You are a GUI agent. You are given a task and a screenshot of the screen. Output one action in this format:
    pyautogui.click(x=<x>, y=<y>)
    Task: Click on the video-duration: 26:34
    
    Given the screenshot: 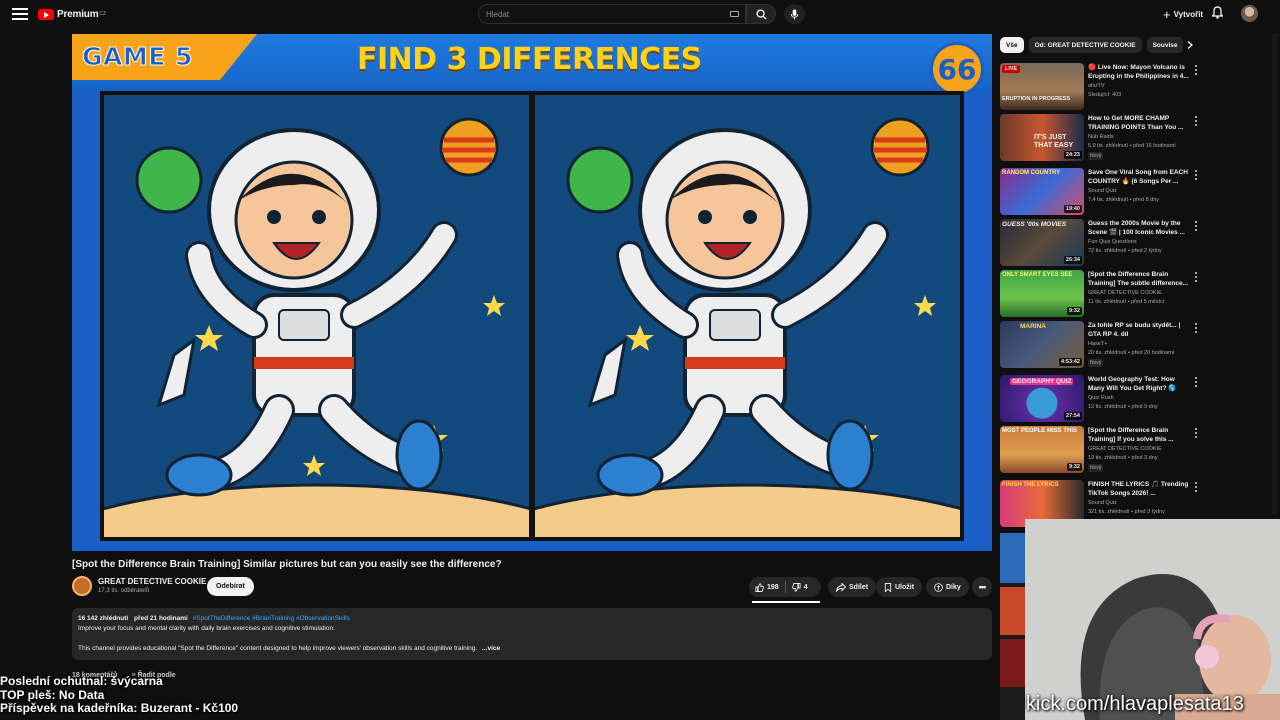 What is the action you would take?
    pyautogui.click(x=1072, y=260)
    